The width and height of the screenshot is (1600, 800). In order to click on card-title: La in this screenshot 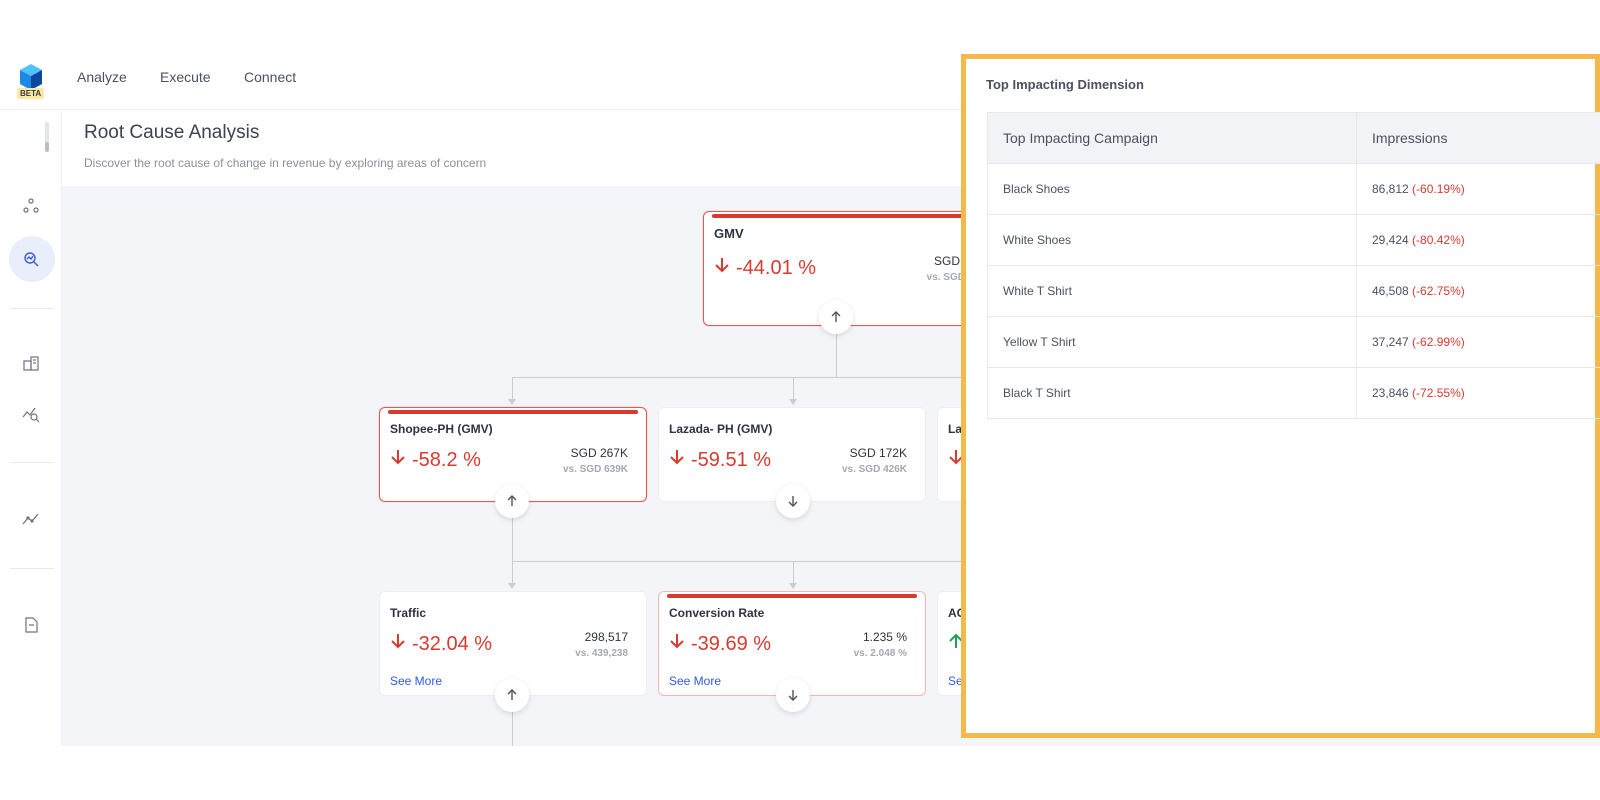, I will do `click(955, 429)`.